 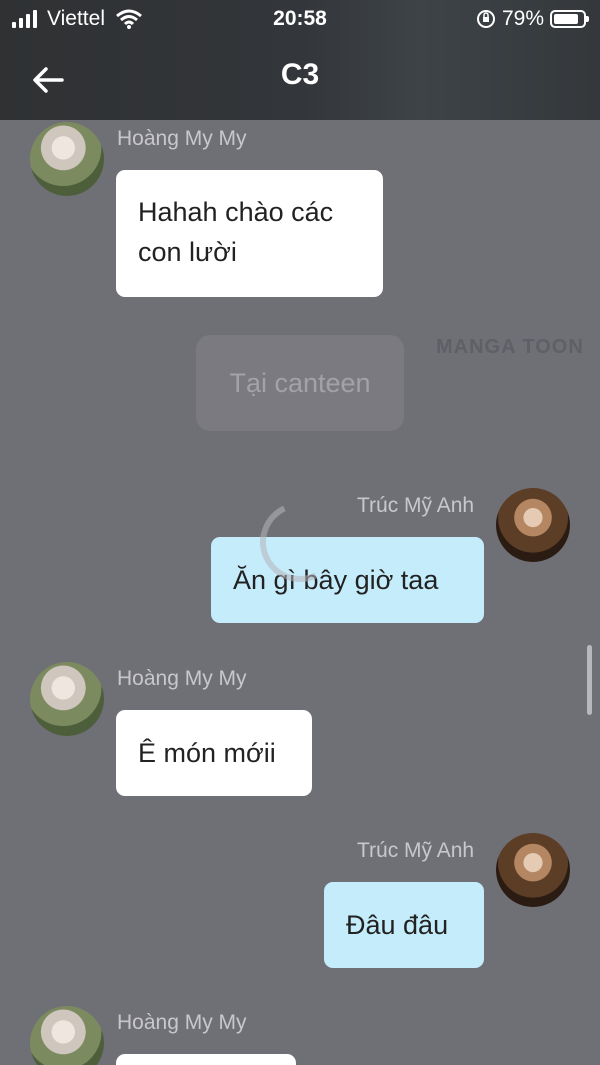 What do you see at coordinates (404, 925) in the screenshot?
I see `message-bubble: Đâu đâu` at bounding box center [404, 925].